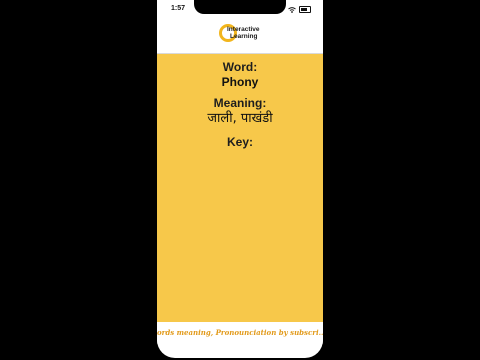  What do you see at coordinates (240, 82) in the screenshot?
I see `word-value: Phony` at bounding box center [240, 82].